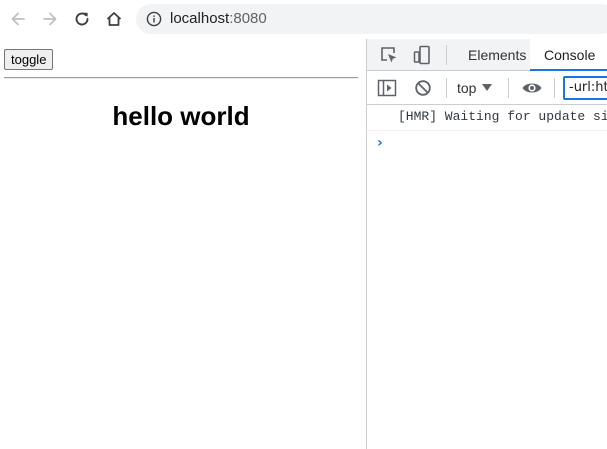 The width and height of the screenshot is (607, 449). I want to click on arrow-left-icon, so click(18, 19).